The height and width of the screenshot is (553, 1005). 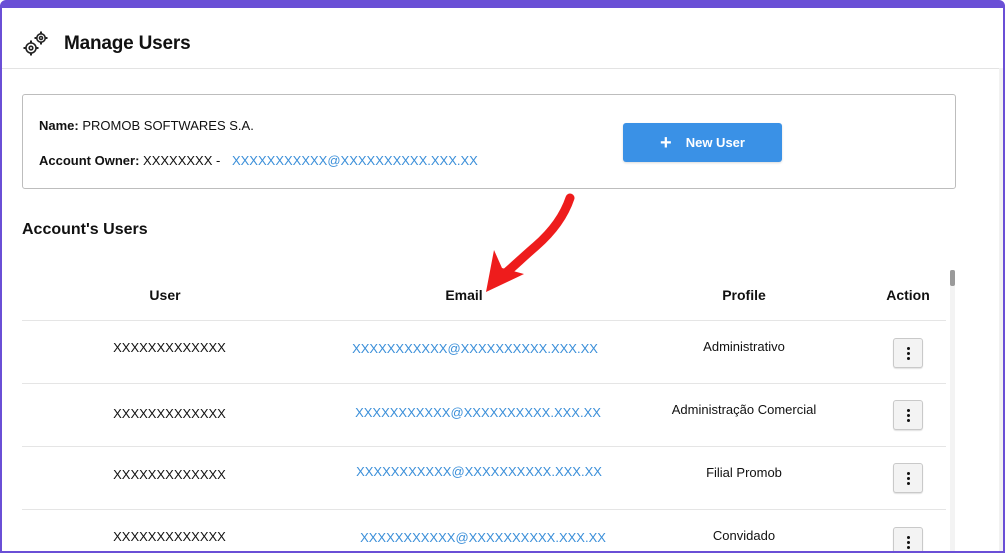 What do you see at coordinates (744, 295) in the screenshot?
I see `column-header-profile: Profile` at bounding box center [744, 295].